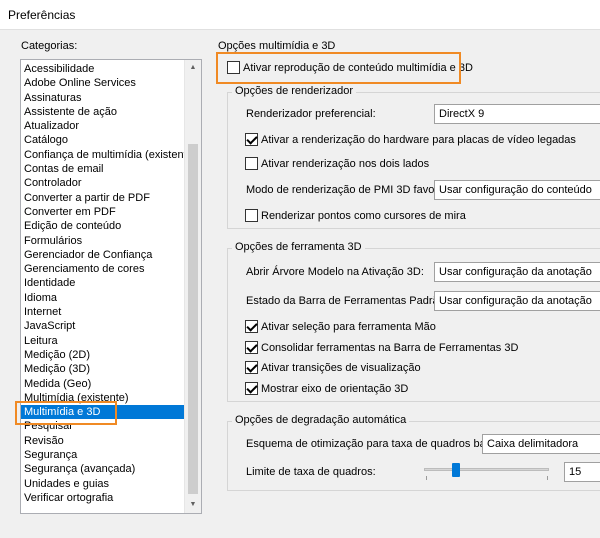  Describe the element at coordinates (251, 347) in the screenshot. I see `consolidate-box` at that location.